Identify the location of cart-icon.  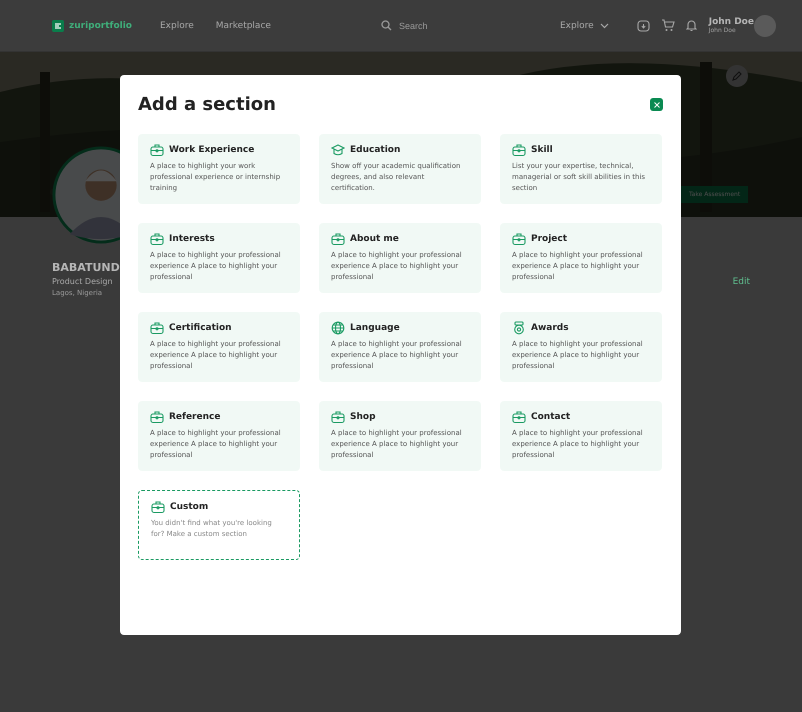
(667, 25).